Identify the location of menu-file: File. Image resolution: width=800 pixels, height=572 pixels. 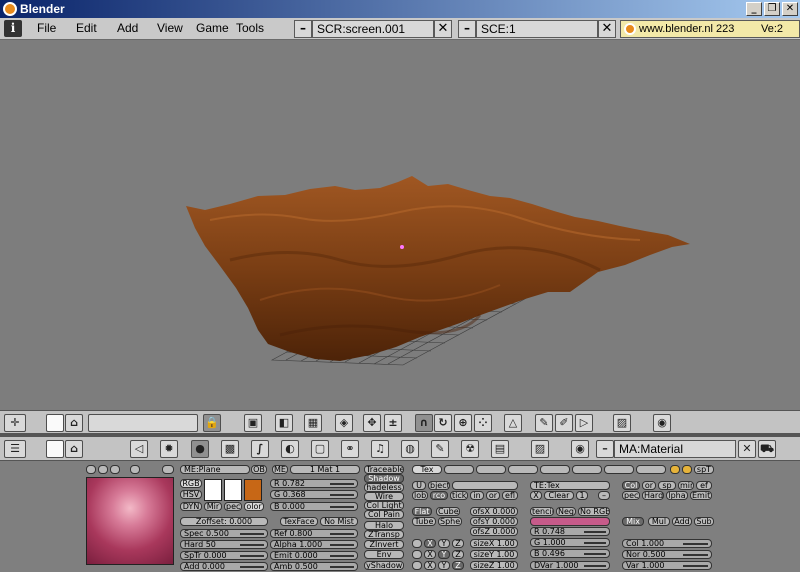
(46, 28).